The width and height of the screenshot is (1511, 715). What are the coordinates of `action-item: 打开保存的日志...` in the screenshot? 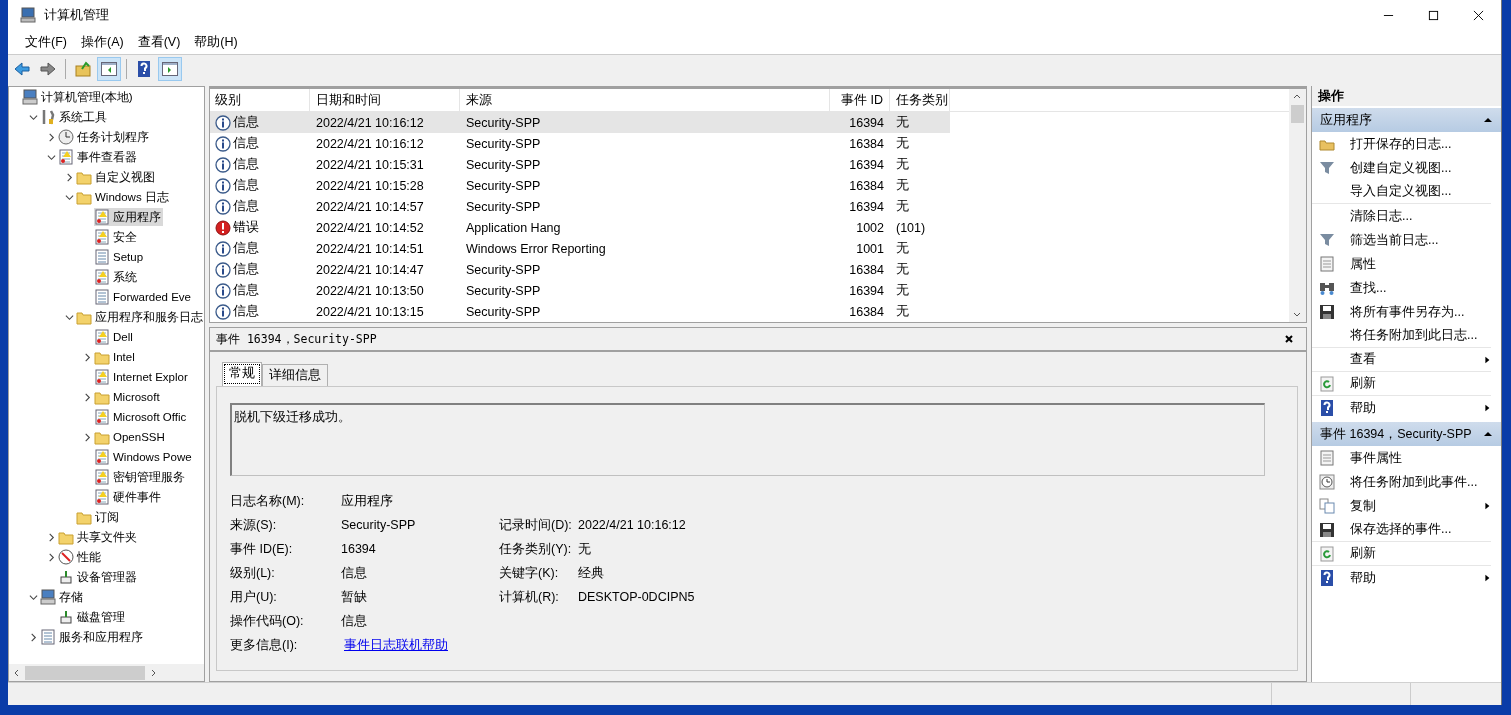 It's located at (1401, 144).